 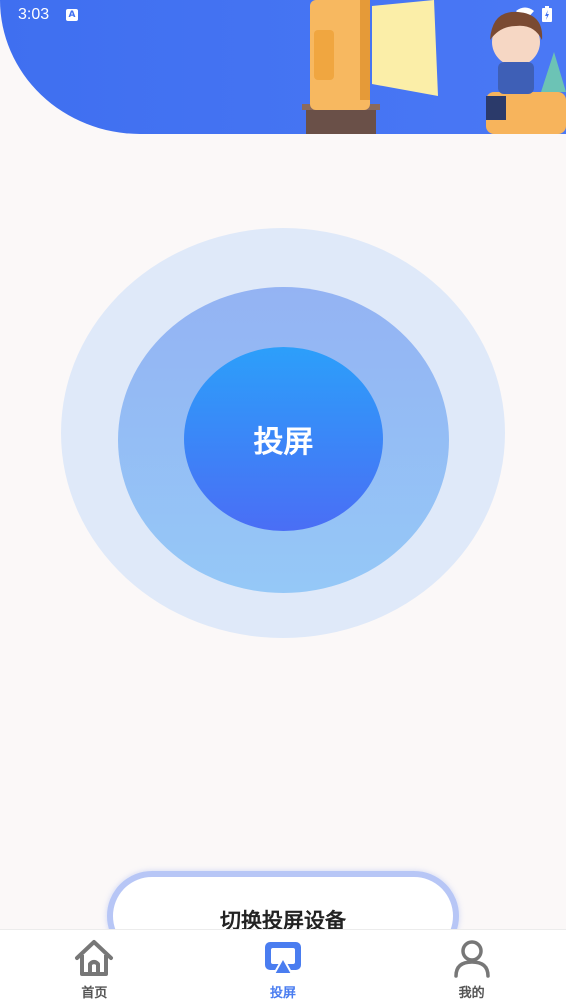 What do you see at coordinates (283, 993) in the screenshot?
I see `nav-label-cast: 投屏` at bounding box center [283, 993].